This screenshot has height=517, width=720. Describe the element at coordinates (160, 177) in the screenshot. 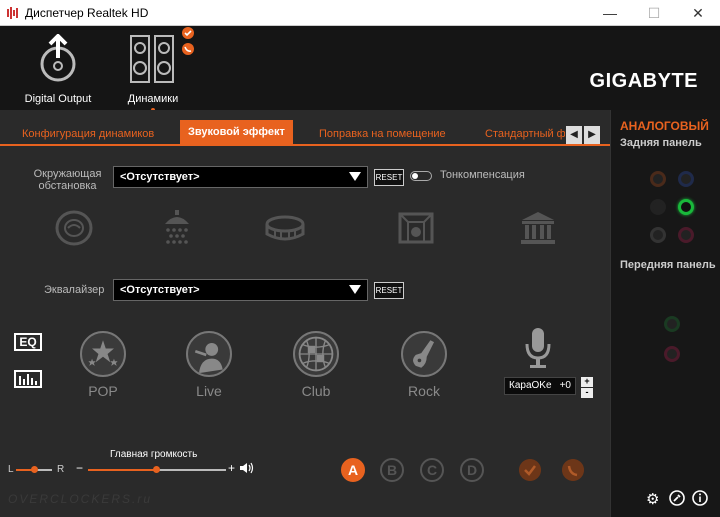

I see `environment-value: <Отсутствует>` at that location.